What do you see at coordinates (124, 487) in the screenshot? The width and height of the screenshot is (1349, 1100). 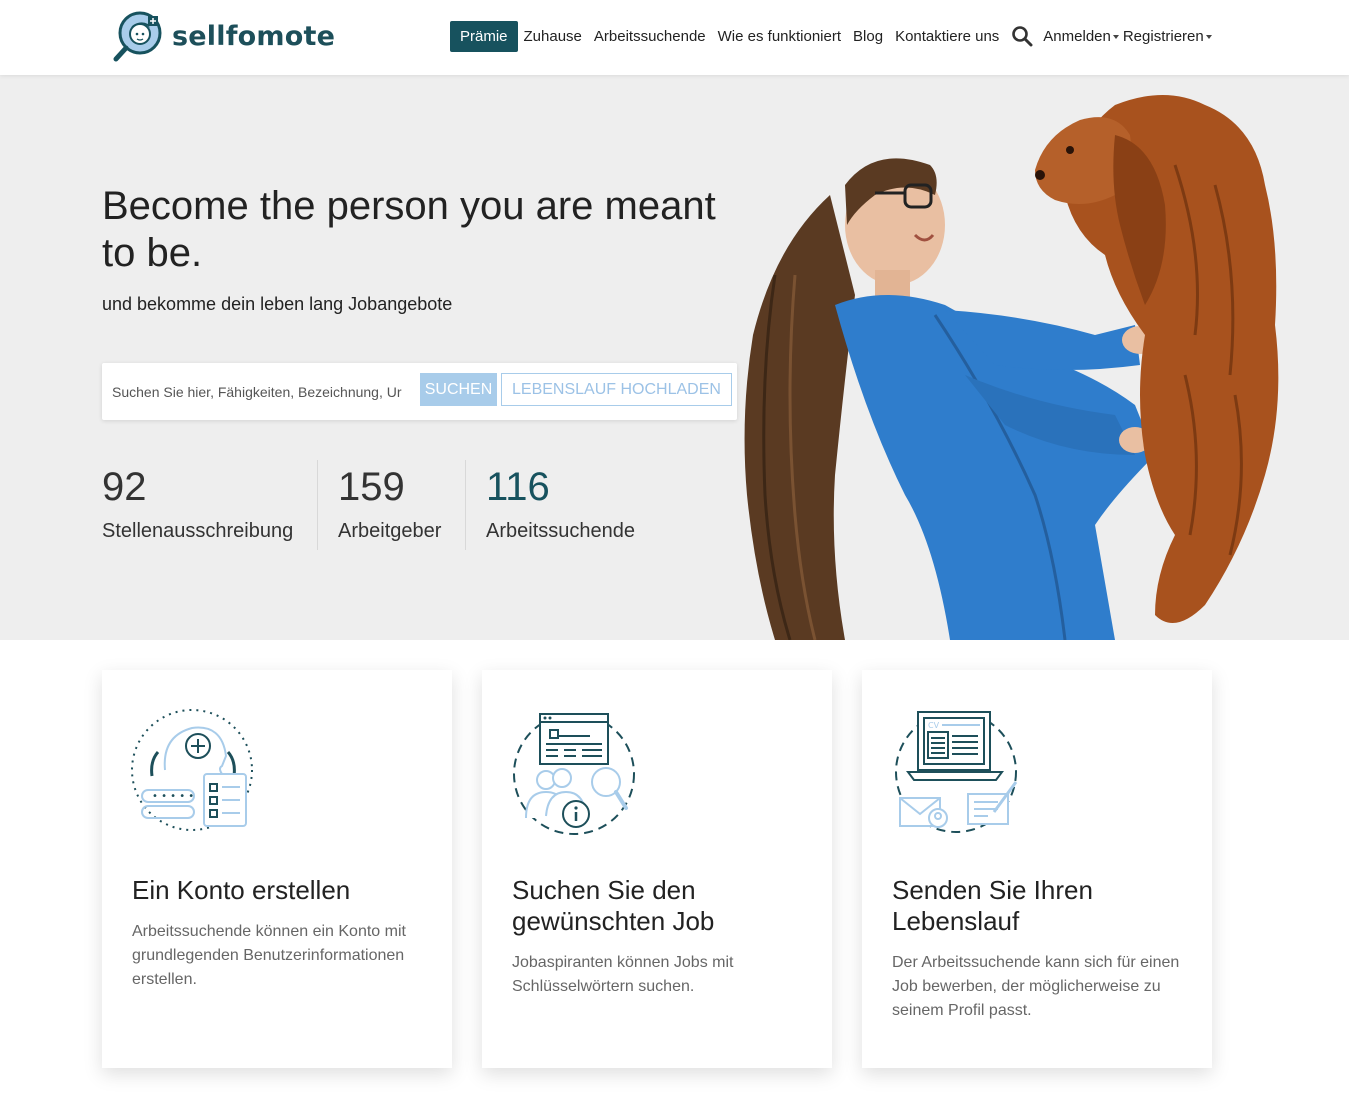 I see `stat-value: 92` at bounding box center [124, 487].